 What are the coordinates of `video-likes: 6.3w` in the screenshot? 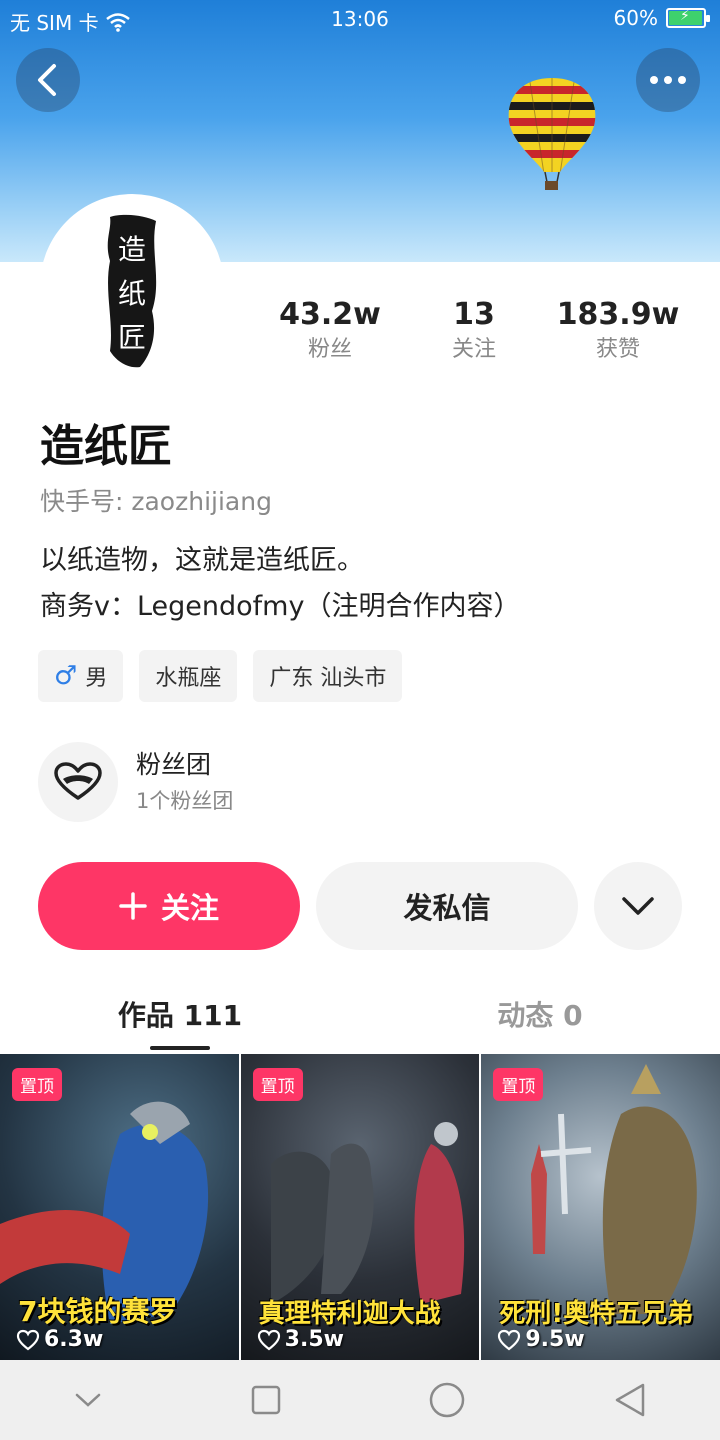 It's located at (59, 1339).